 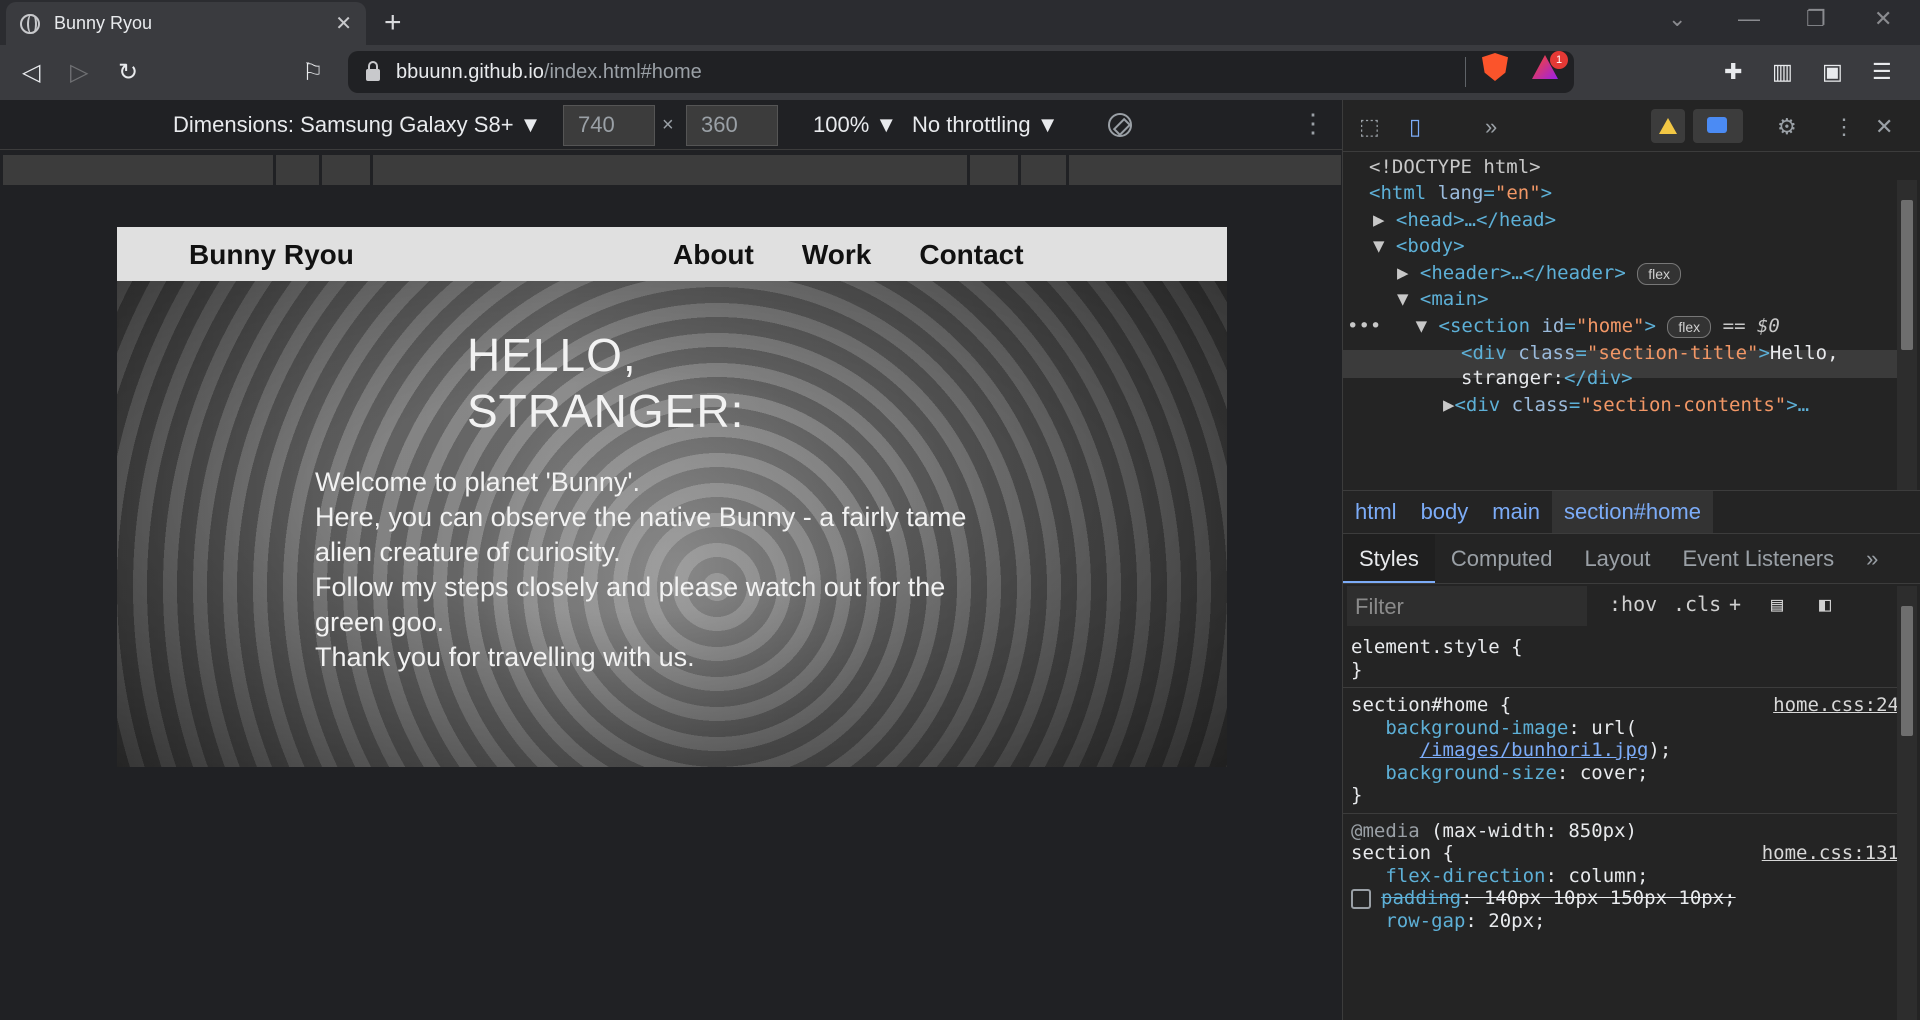 What do you see at coordinates (1477, 405) in the screenshot?
I see `div-open-tag: <div` at bounding box center [1477, 405].